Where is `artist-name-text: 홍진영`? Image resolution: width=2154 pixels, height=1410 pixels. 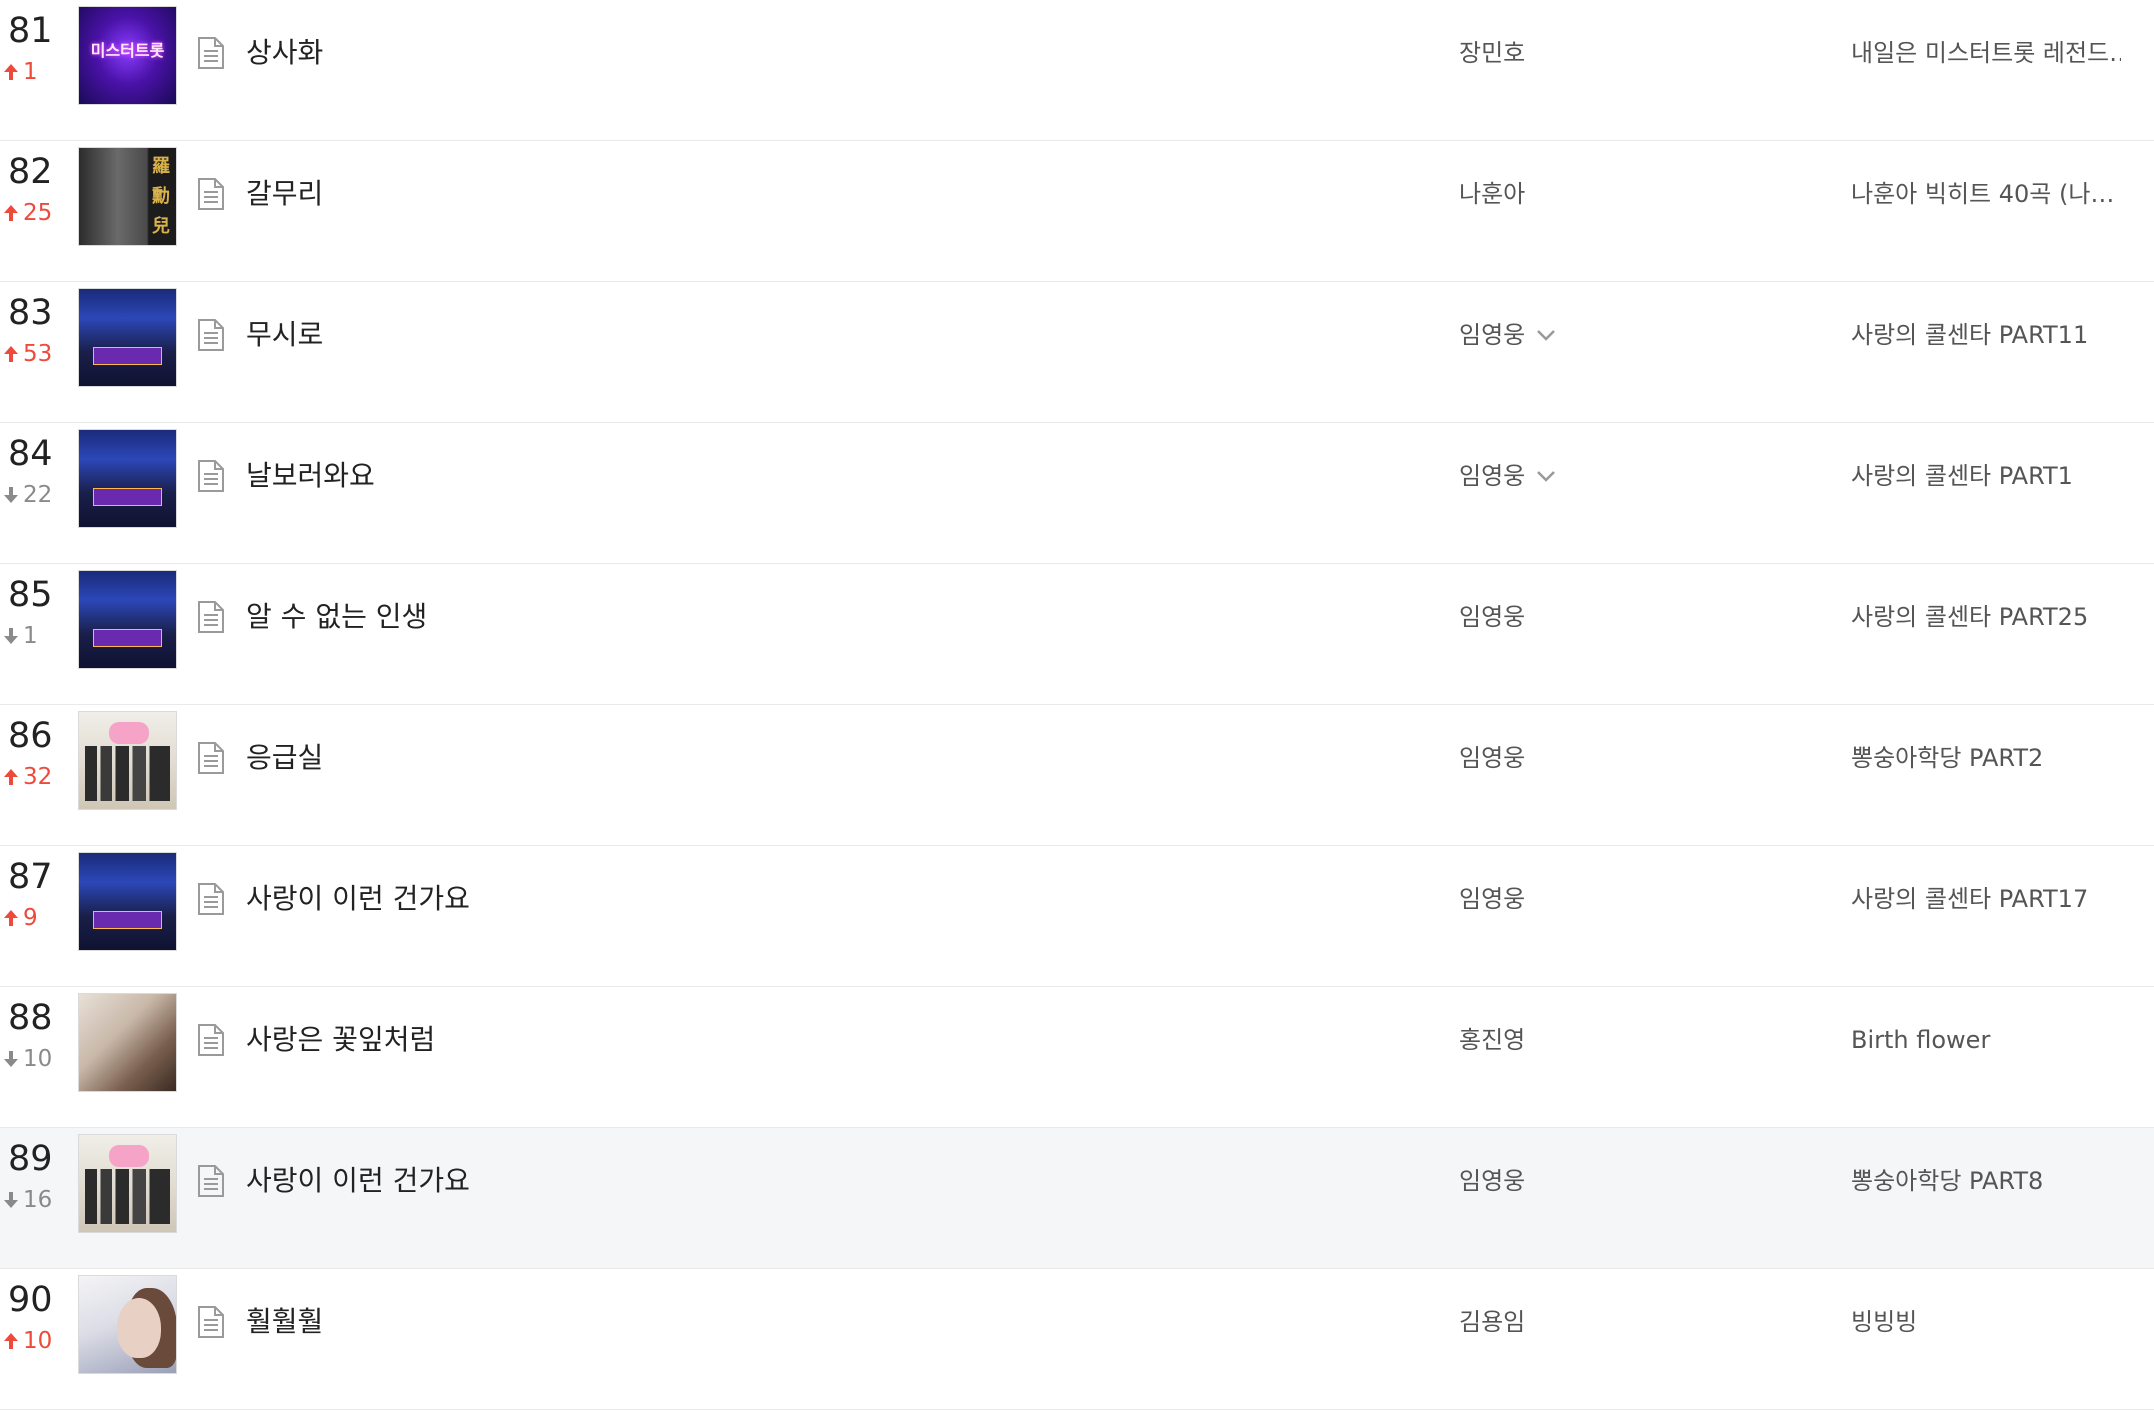
artist-name-text: 홍진영 is located at coordinates (1492, 1040).